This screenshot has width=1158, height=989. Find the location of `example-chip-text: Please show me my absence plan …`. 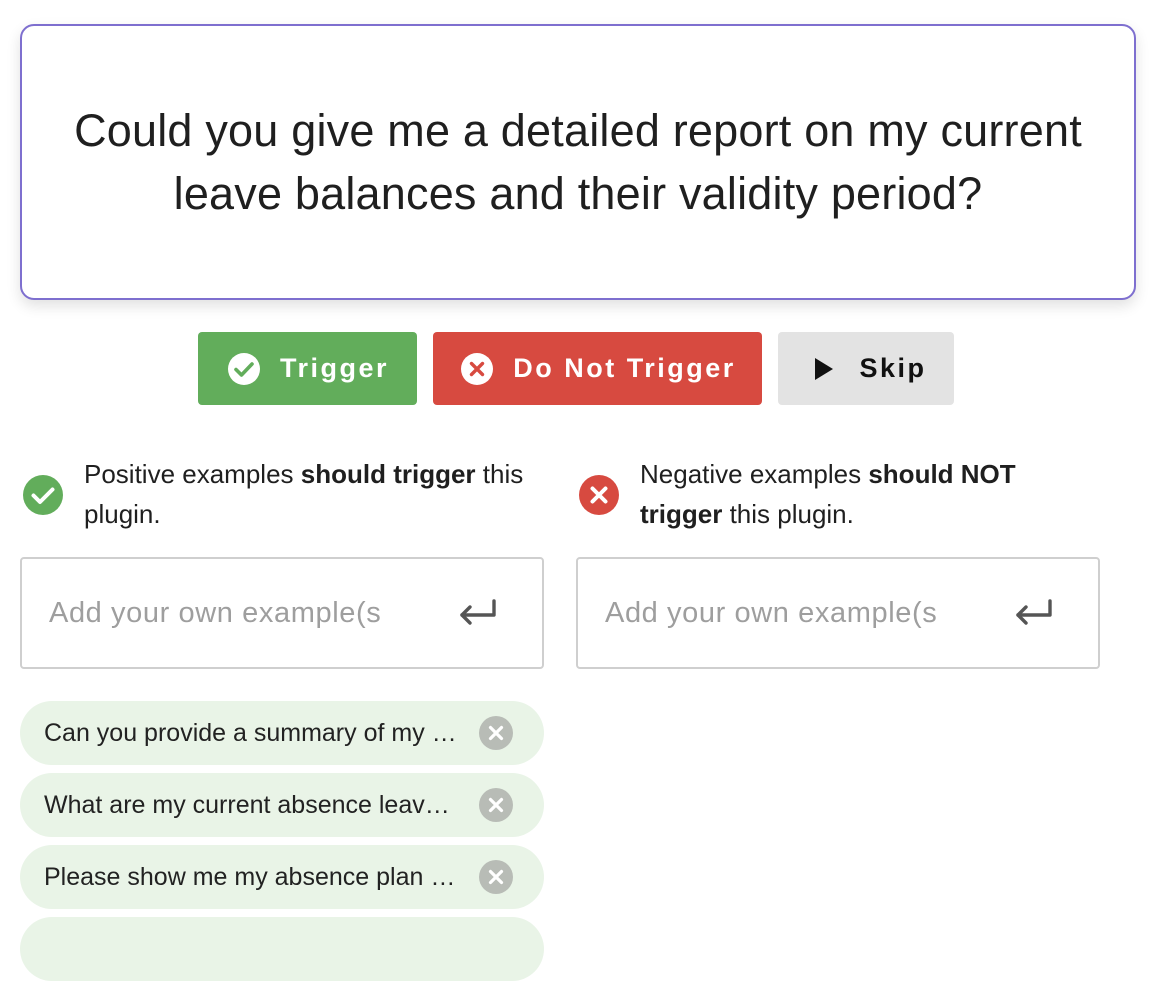

example-chip-text: Please show me my absence plan … is located at coordinates (250, 876).